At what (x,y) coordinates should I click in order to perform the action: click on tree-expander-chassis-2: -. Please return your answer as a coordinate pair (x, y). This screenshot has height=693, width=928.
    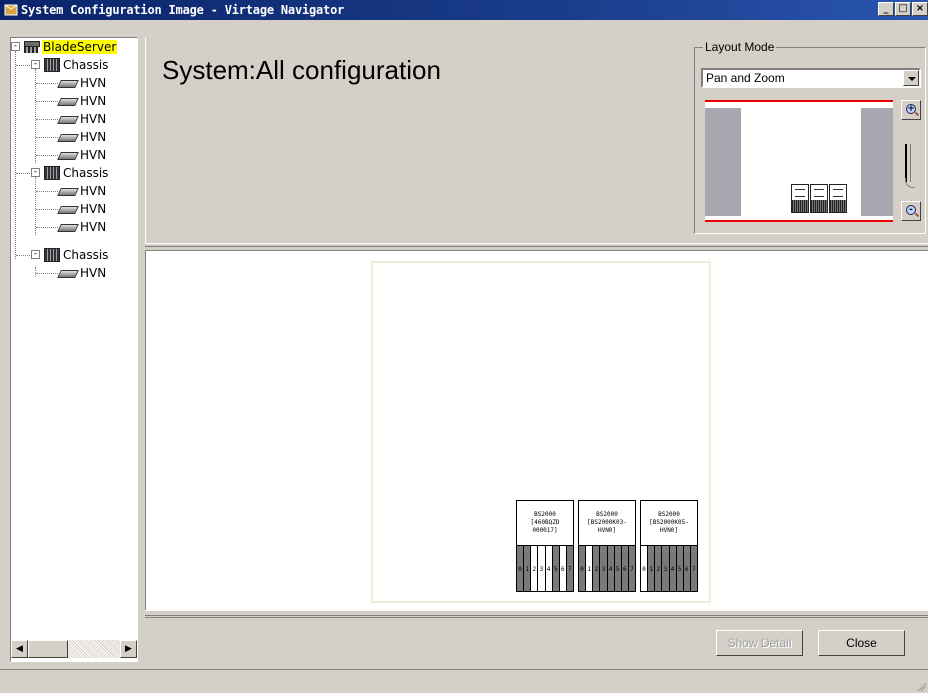
    Looking at the image, I should click on (35, 172).